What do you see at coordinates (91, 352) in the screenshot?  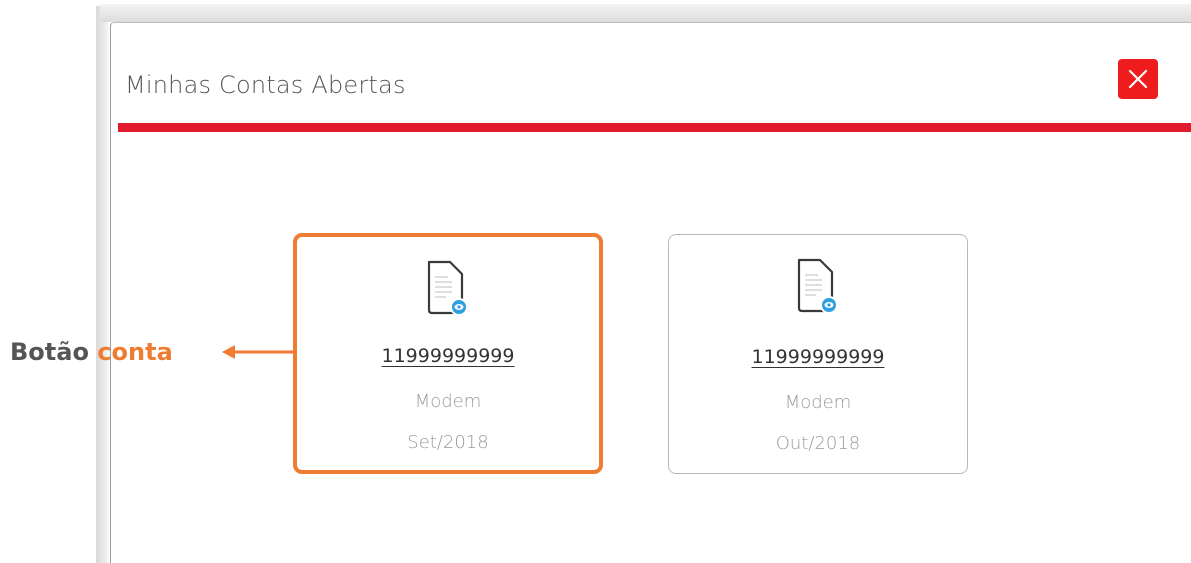 I see `annotation-callout: Botão conta` at bounding box center [91, 352].